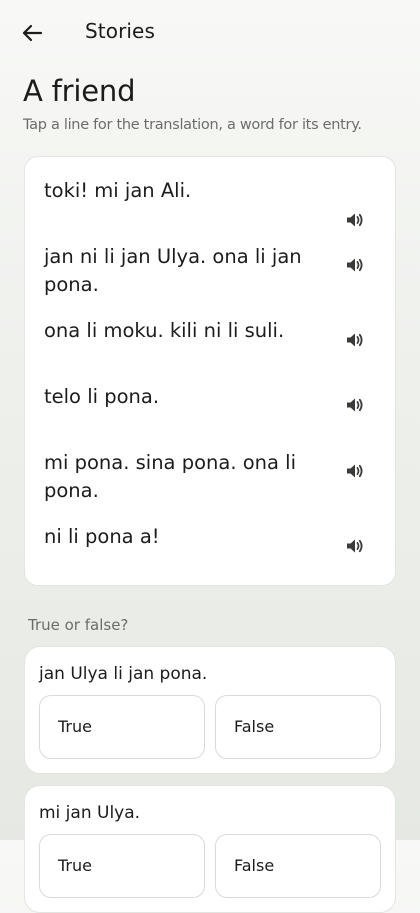  I want to click on story-line: toki! mi jan Ali., so click(210, 202).